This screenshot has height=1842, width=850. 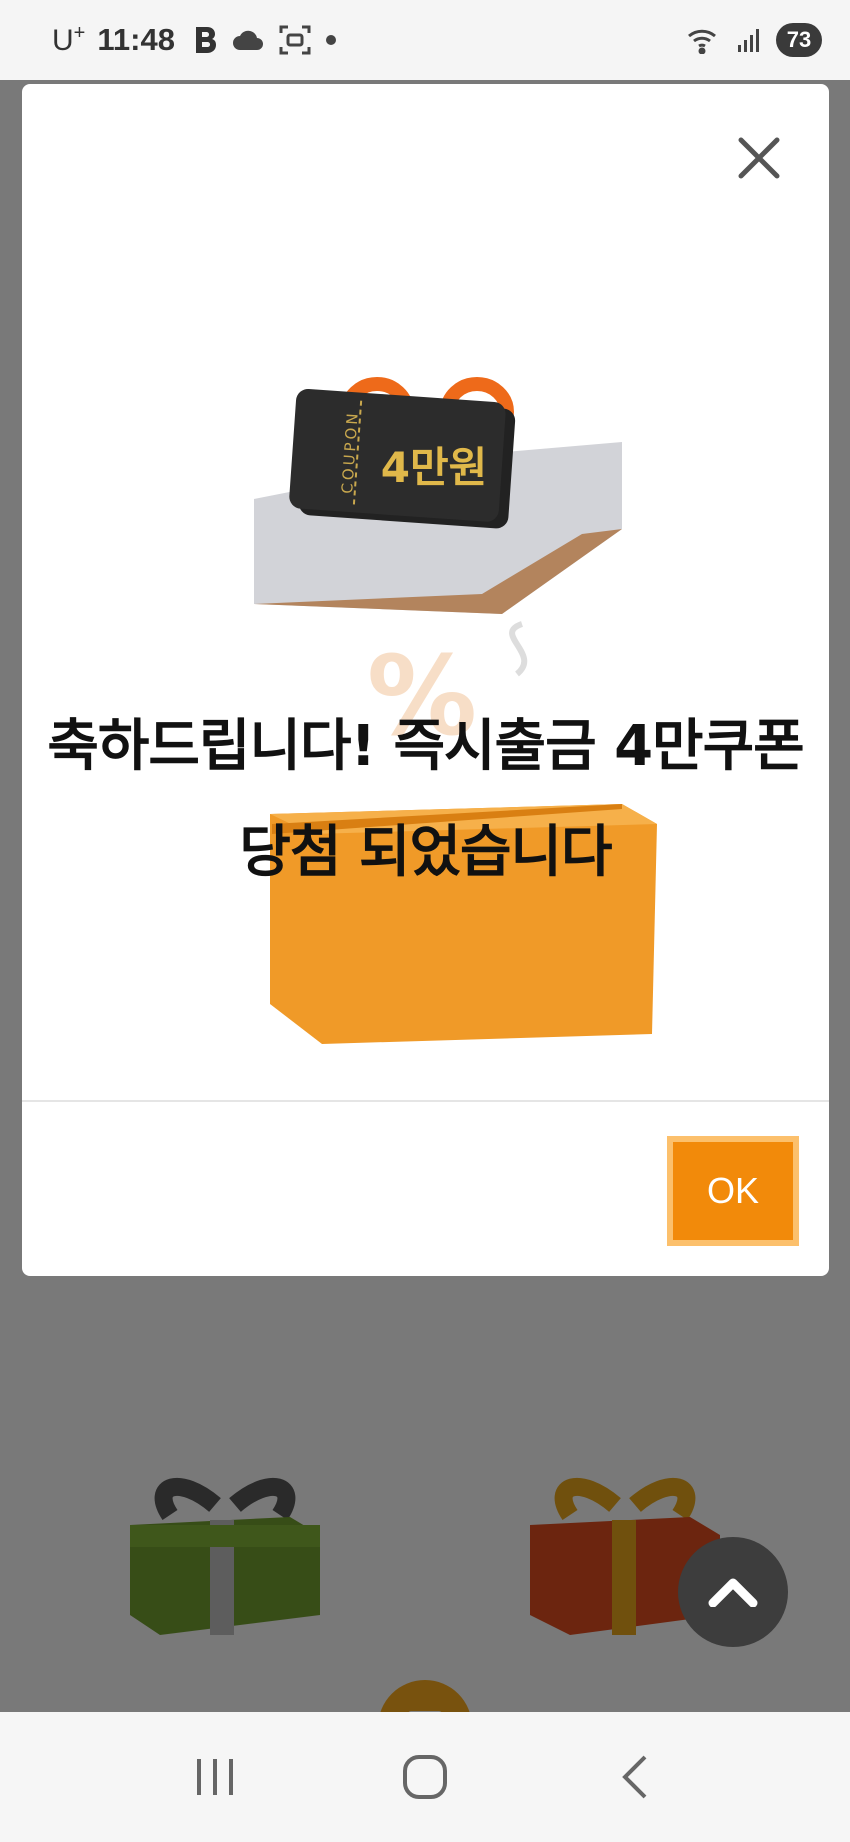 I want to click on dialog-divider, so click(x=425, y=1101).